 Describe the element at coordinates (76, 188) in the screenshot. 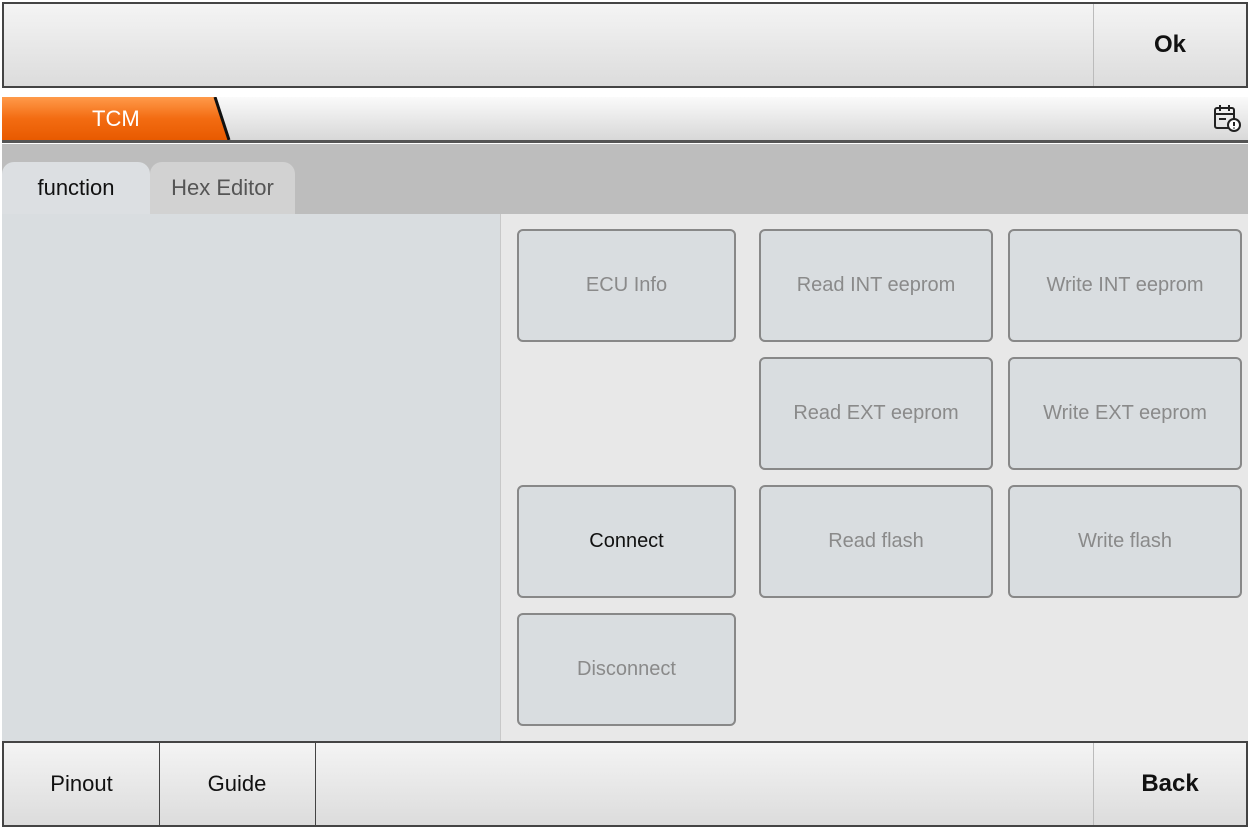

I see `tab-function: function` at that location.